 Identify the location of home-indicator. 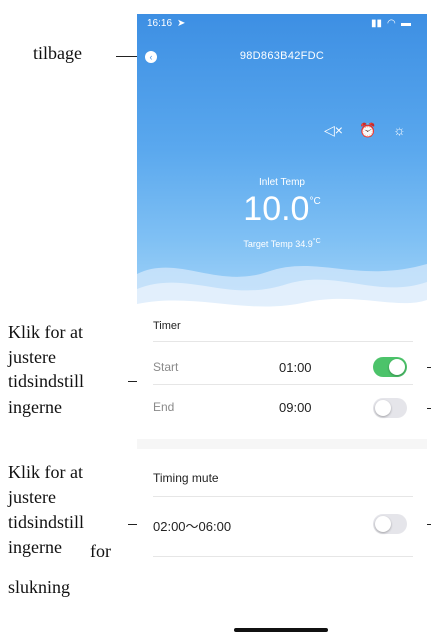
(281, 630).